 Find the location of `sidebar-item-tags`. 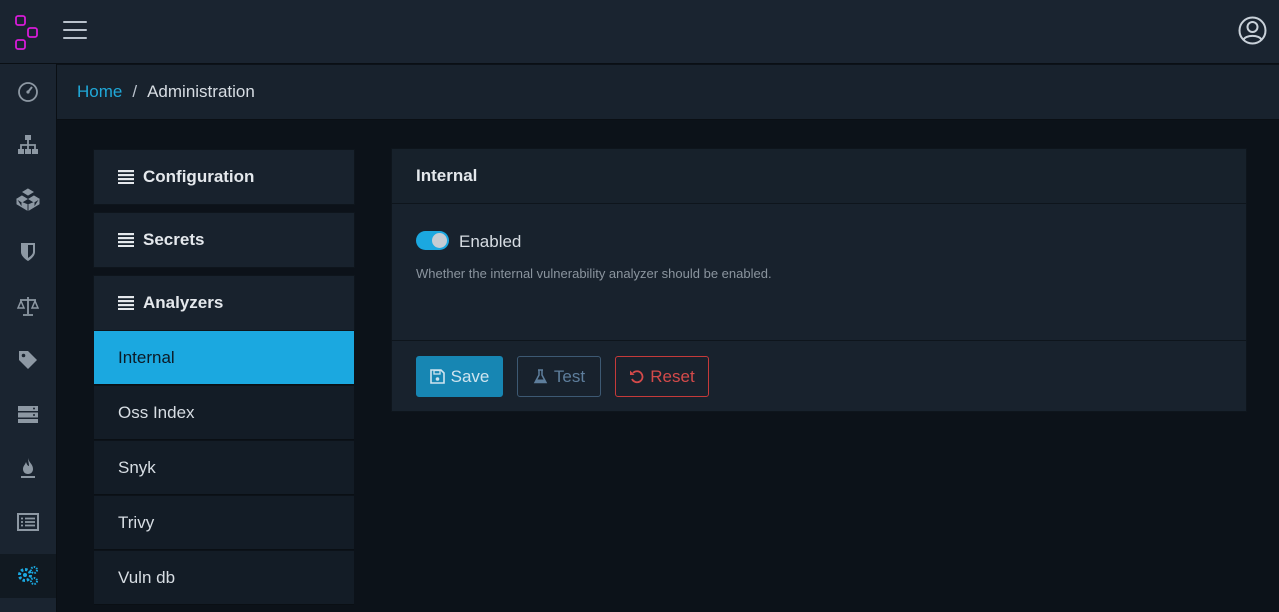

sidebar-item-tags is located at coordinates (28, 360).